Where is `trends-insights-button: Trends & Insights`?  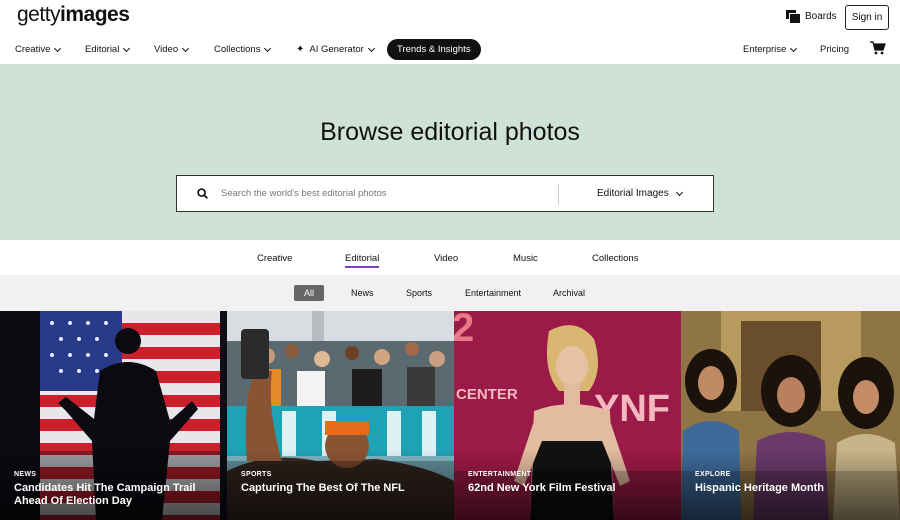 trends-insights-button: Trends & Insights is located at coordinates (434, 49).